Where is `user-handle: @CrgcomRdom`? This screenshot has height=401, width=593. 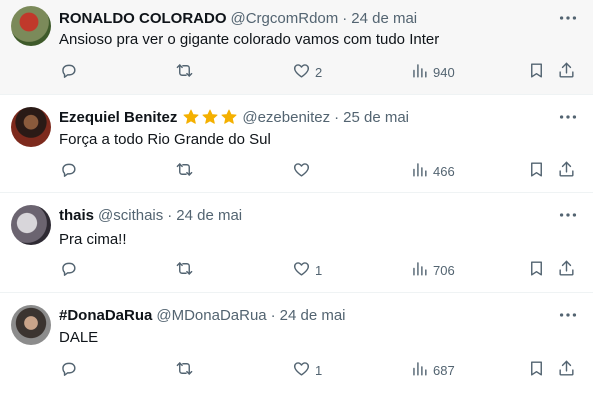 user-handle: @CrgcomRdom is located at coordinates (285, 18).